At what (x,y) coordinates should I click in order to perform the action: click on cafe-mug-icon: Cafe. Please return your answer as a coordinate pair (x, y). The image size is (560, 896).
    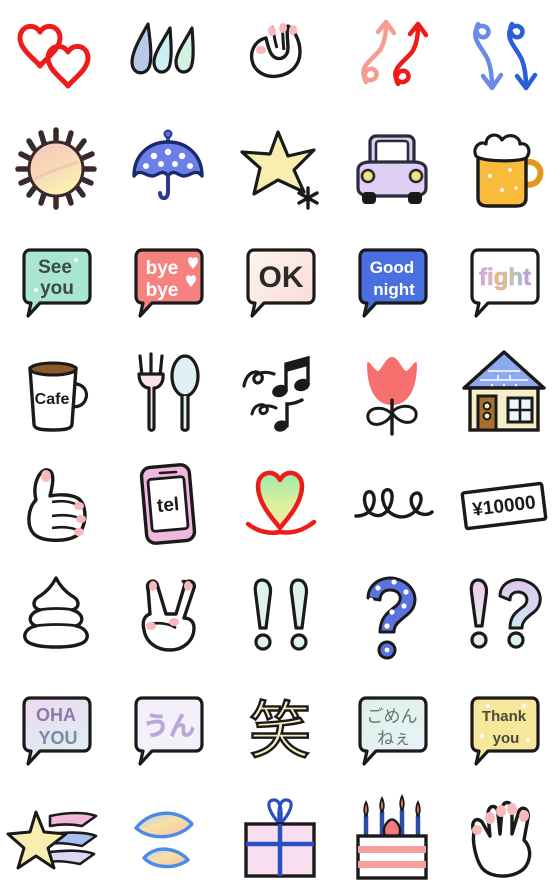
    Looking at the image, I should click on (58, 396).